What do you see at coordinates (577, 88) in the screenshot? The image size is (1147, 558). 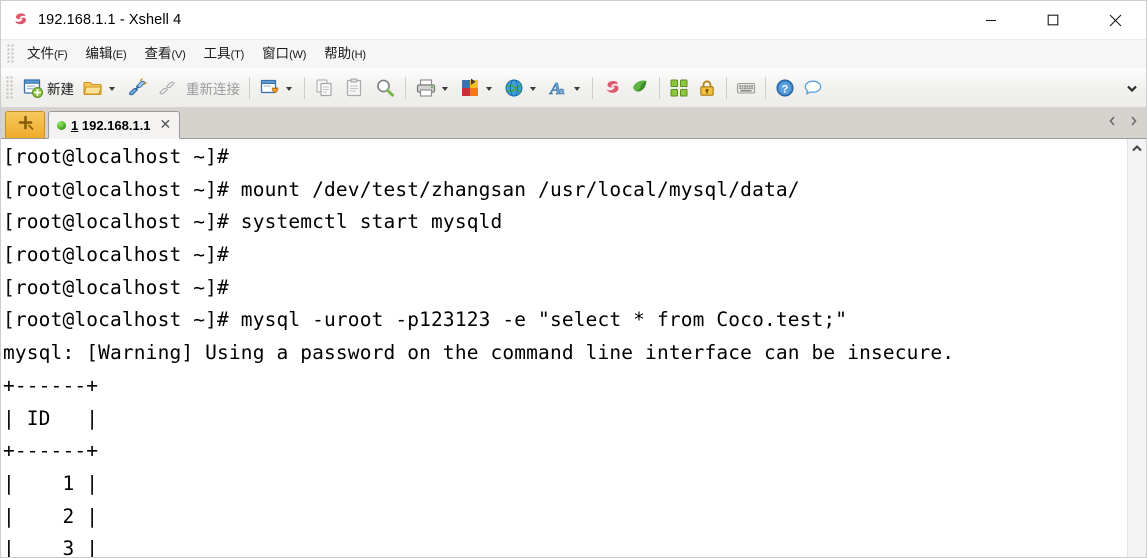 I see `font-chevron-down-icon` at bounding box center [577, 88].